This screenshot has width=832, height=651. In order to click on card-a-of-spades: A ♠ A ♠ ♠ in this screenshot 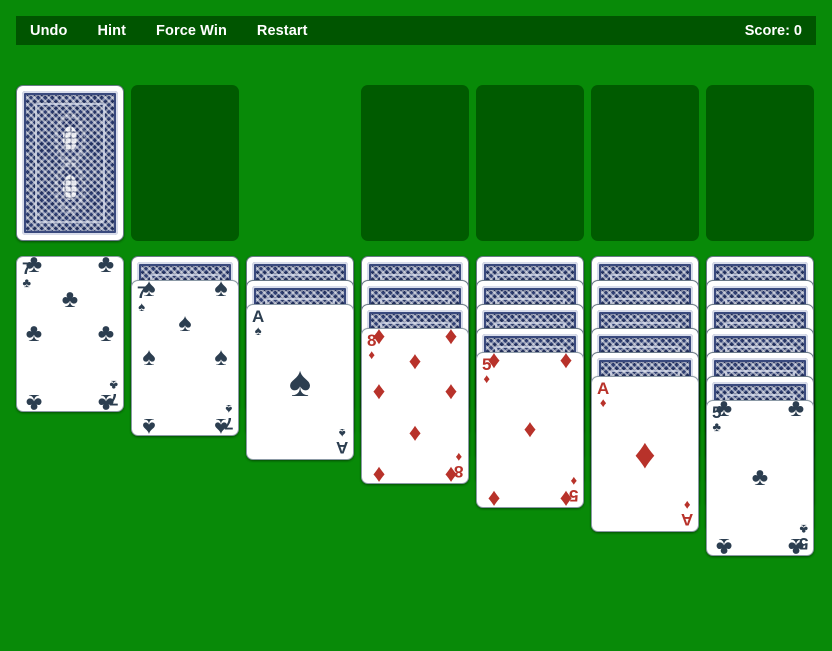, I will do `click(300, 382)`.